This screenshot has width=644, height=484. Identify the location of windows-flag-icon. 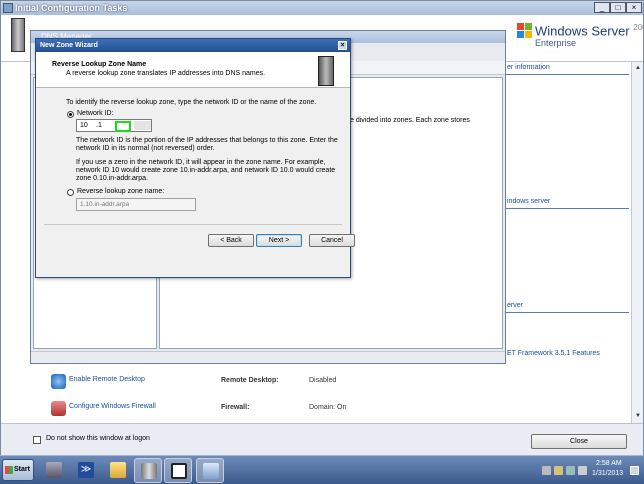
(525, 31).